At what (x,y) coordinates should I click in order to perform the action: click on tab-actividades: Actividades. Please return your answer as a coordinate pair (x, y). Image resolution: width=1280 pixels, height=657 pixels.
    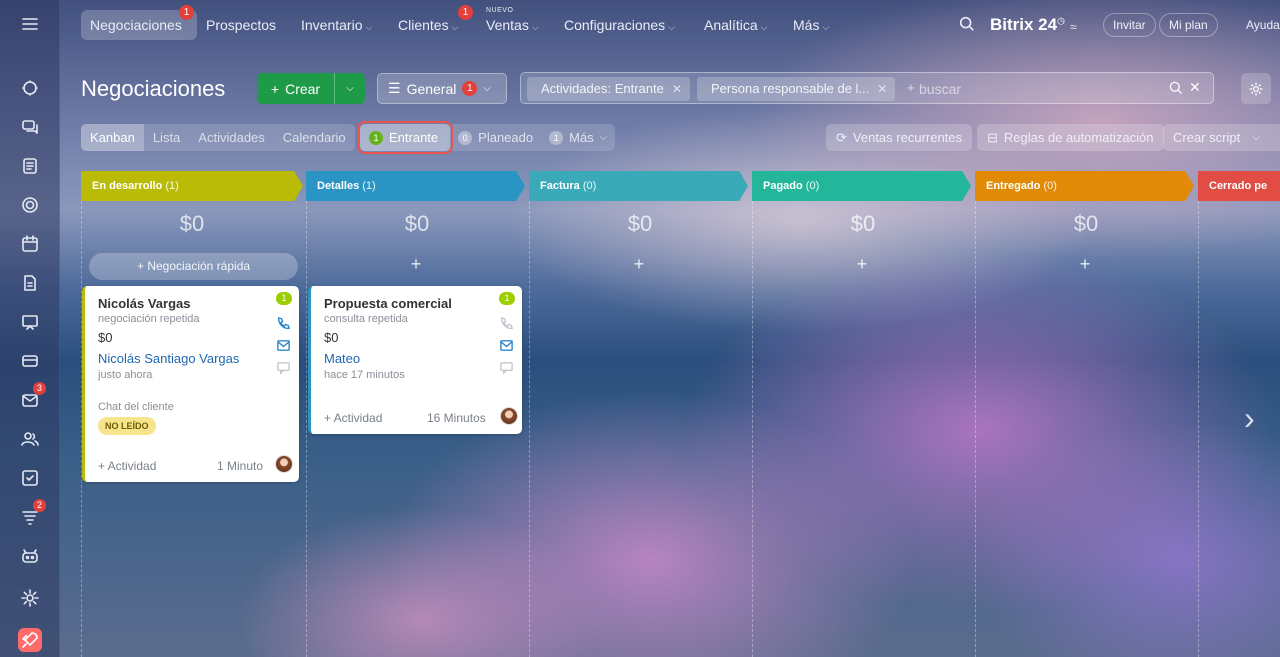
    Looking at the image, I should click on (231, 137).